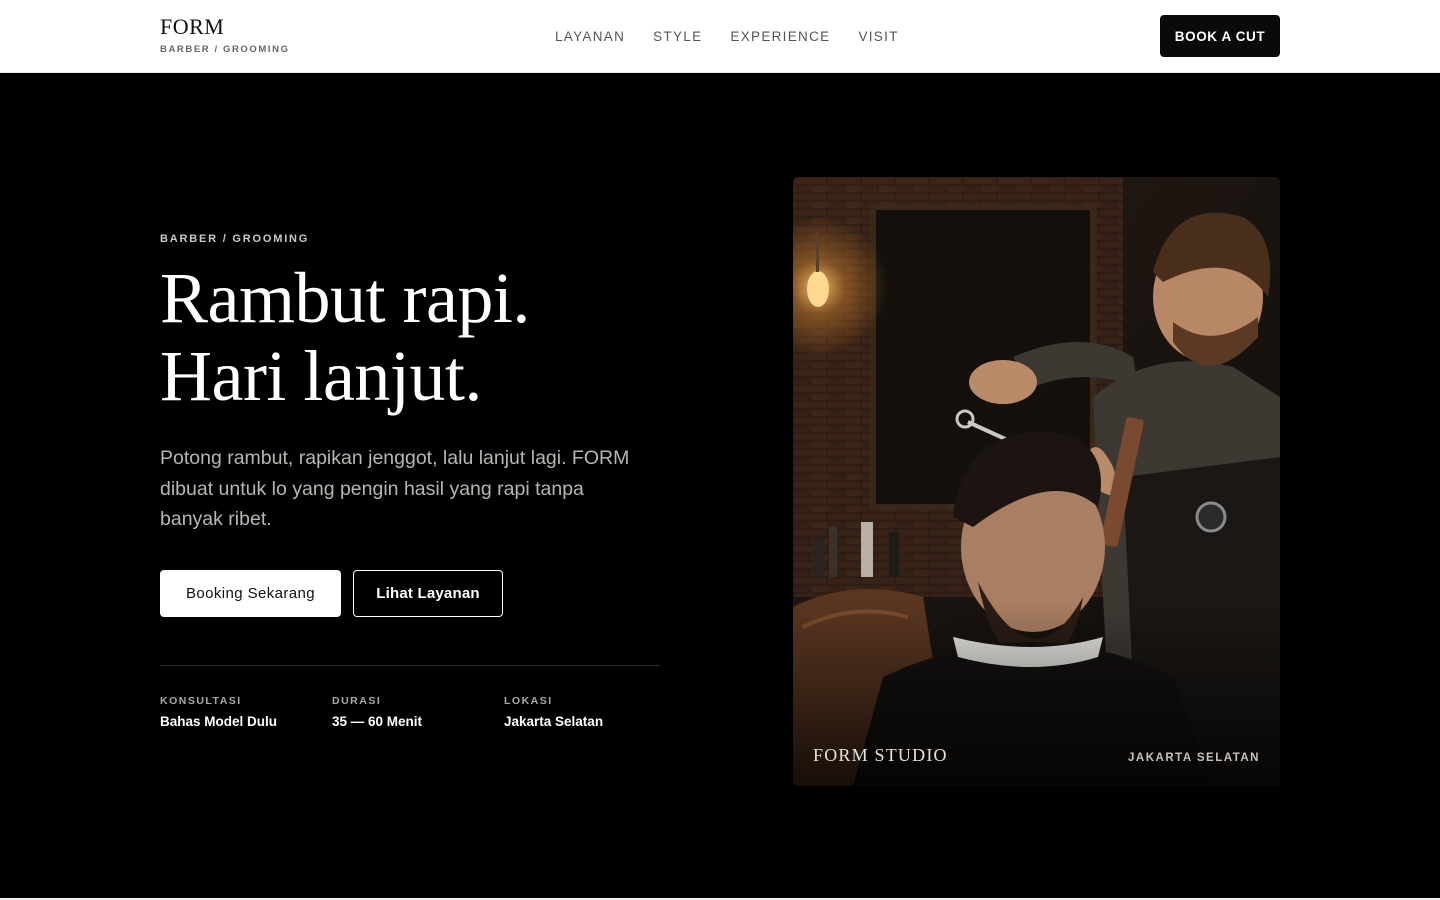  I want to click on nav-link-layanan: LAYANAN, so click(590, 36).